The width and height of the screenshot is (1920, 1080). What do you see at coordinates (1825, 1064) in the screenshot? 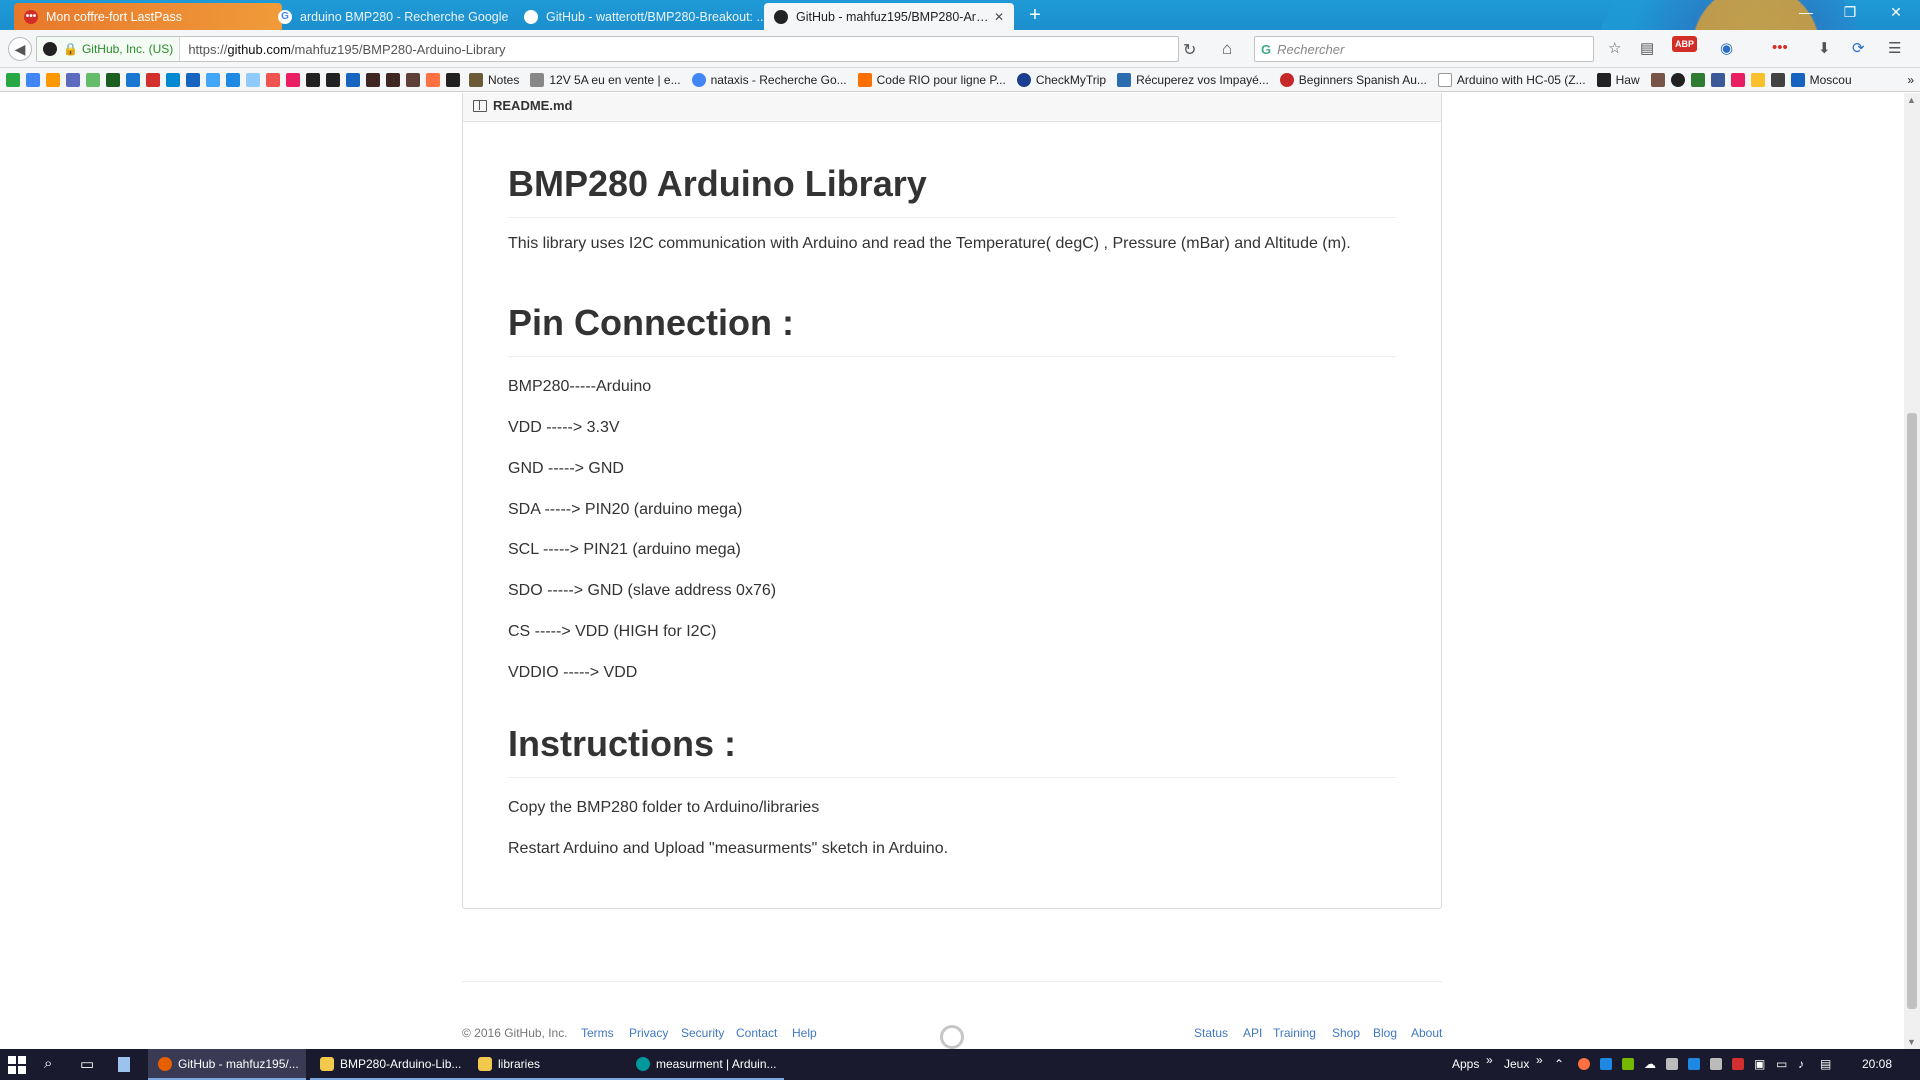
I see `notifications-icon: ▤` at bounding box center [1825, 1064].